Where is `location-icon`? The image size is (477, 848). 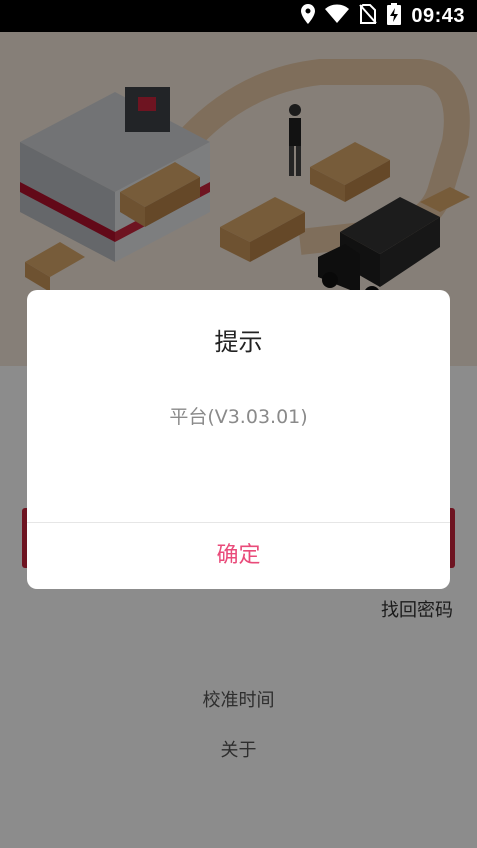
location-icon is located at coordinates (308, 16).